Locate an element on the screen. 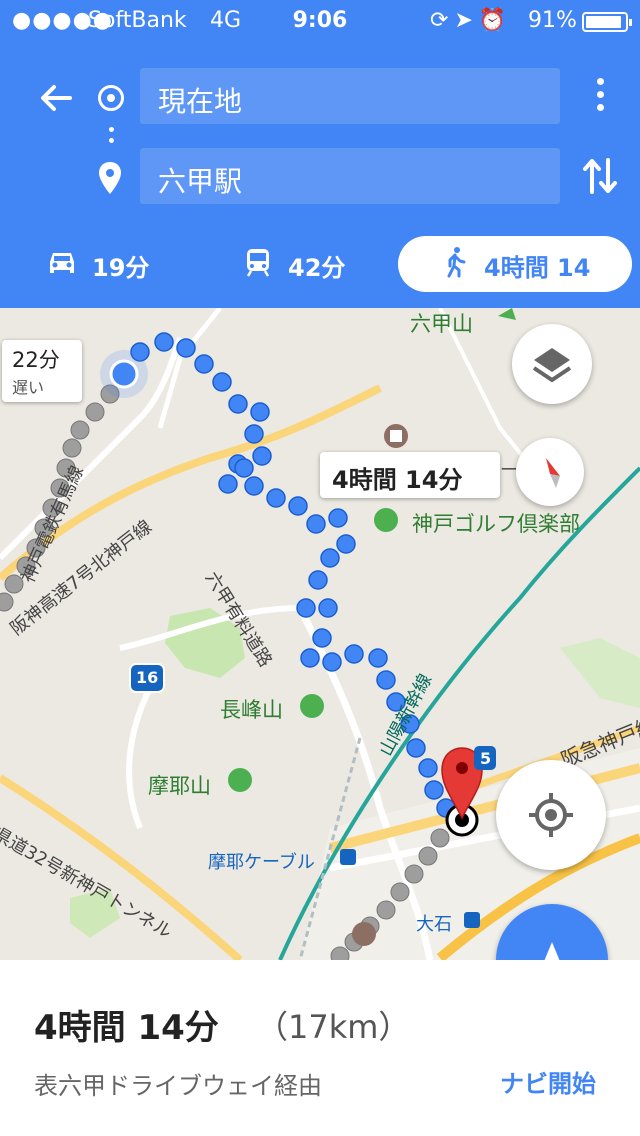 The width and height of the screenshot is (640, 1136). summary-distance: （17km） is located at coordinates (333, 1027).